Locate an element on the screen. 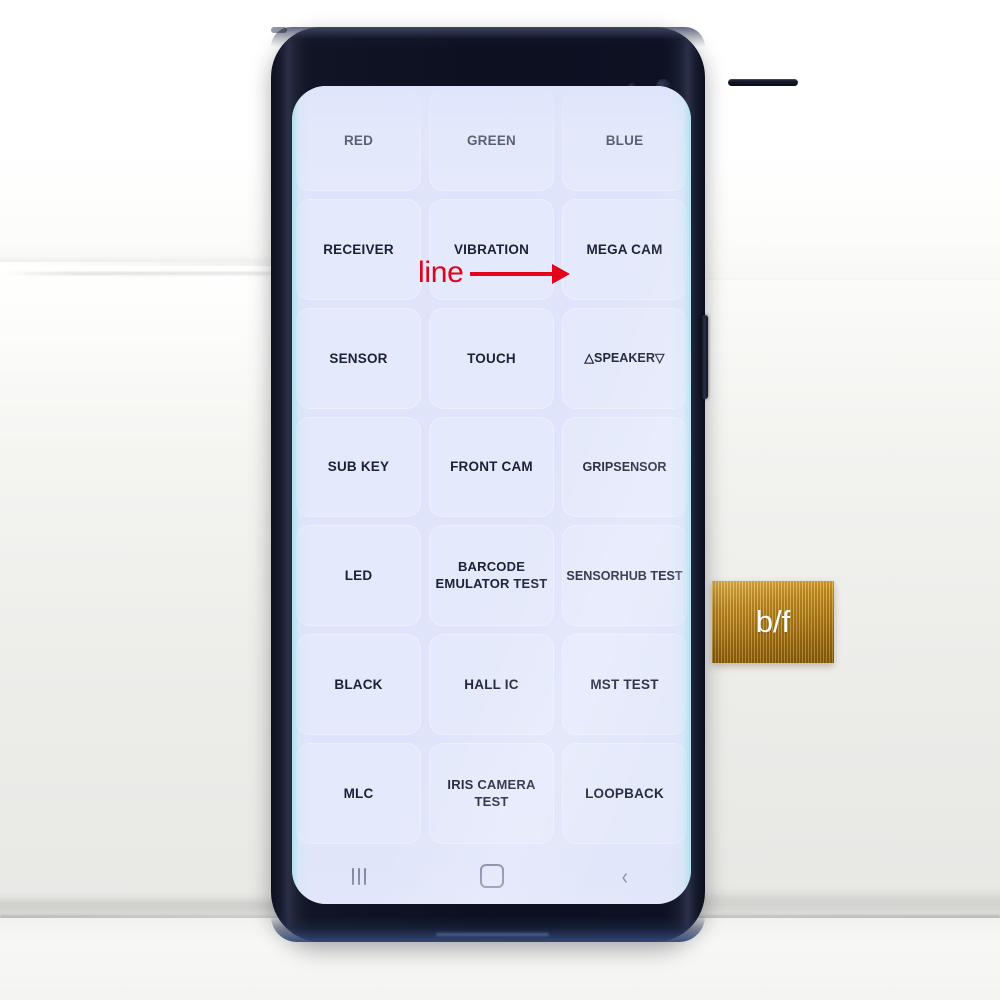  earpiece-speaker-icon is located at coordinates (763, 82).